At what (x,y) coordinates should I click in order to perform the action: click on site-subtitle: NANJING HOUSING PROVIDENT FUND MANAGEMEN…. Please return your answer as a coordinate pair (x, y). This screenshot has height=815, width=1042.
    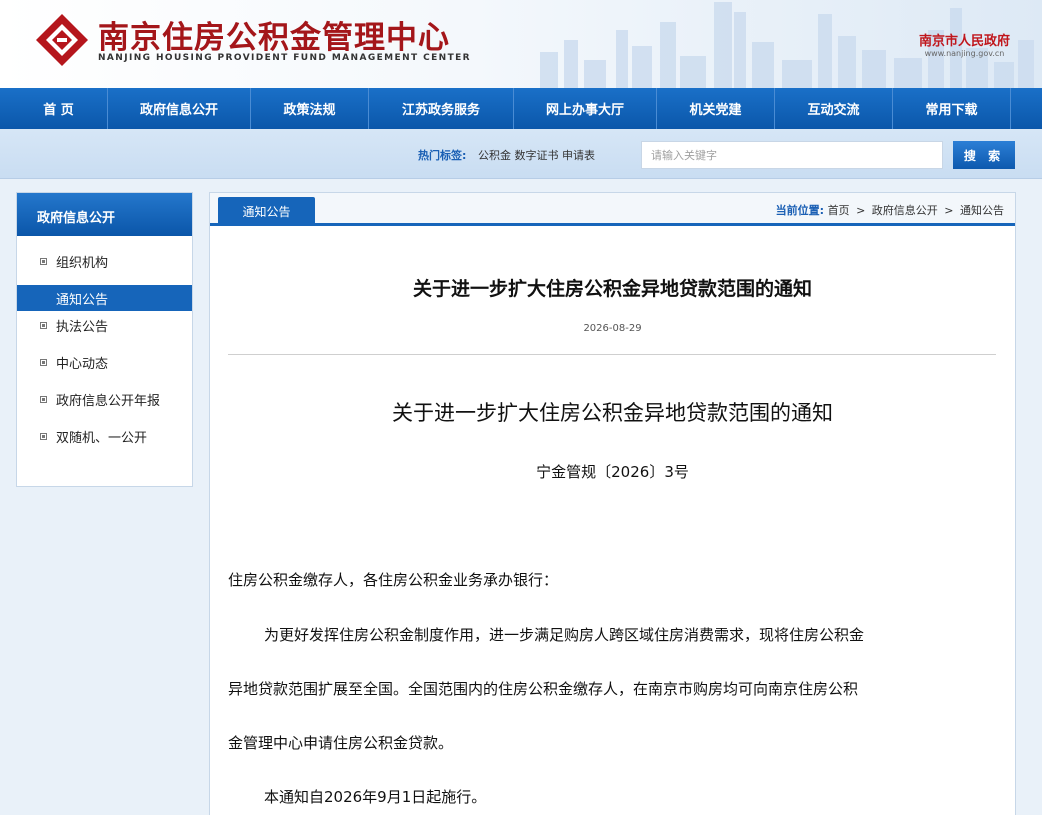
    Looking at the image, I should click on (284, 58).